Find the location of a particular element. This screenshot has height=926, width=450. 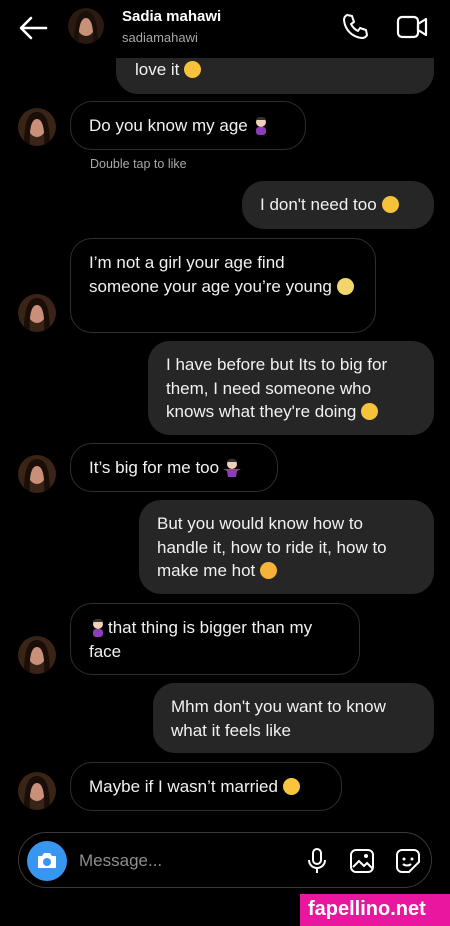

phone-icon is located at coordinates (355, 27).